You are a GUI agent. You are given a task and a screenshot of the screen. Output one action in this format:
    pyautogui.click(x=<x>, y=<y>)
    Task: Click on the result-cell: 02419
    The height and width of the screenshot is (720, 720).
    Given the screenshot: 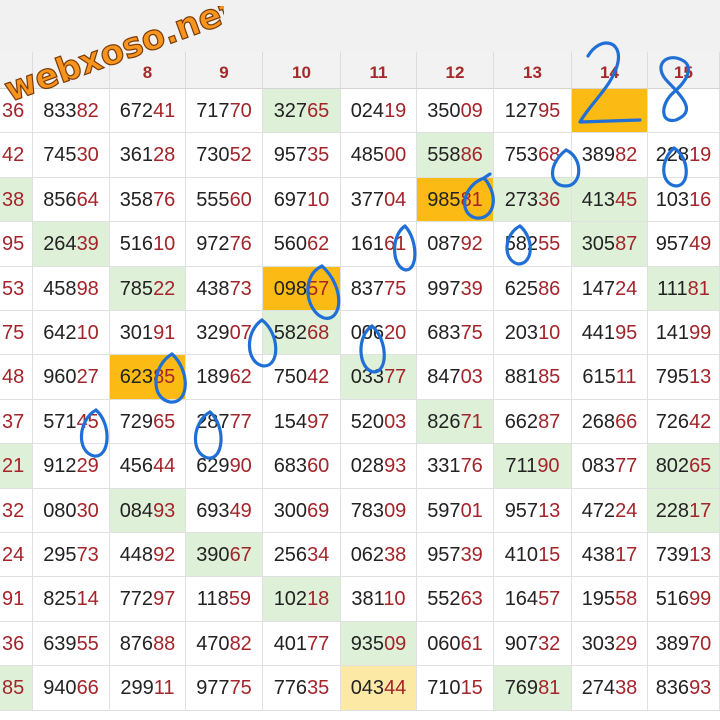 What is the action you would take?
    pyautogui.click(x=379, y=111)
    